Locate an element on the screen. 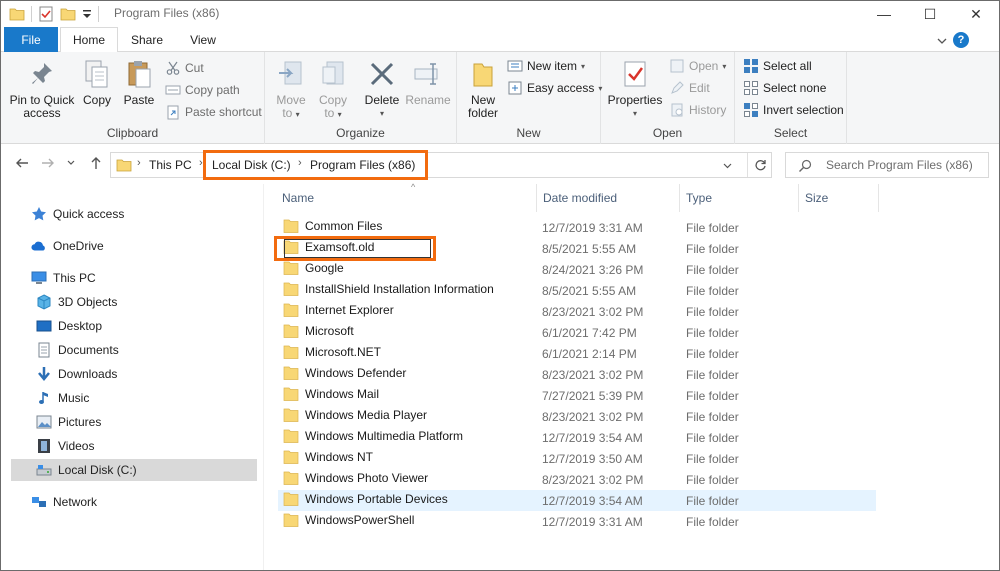 The height and width of the screenshot is (571, 1000). paste-label: Paste is located at coordinates (139, 100).